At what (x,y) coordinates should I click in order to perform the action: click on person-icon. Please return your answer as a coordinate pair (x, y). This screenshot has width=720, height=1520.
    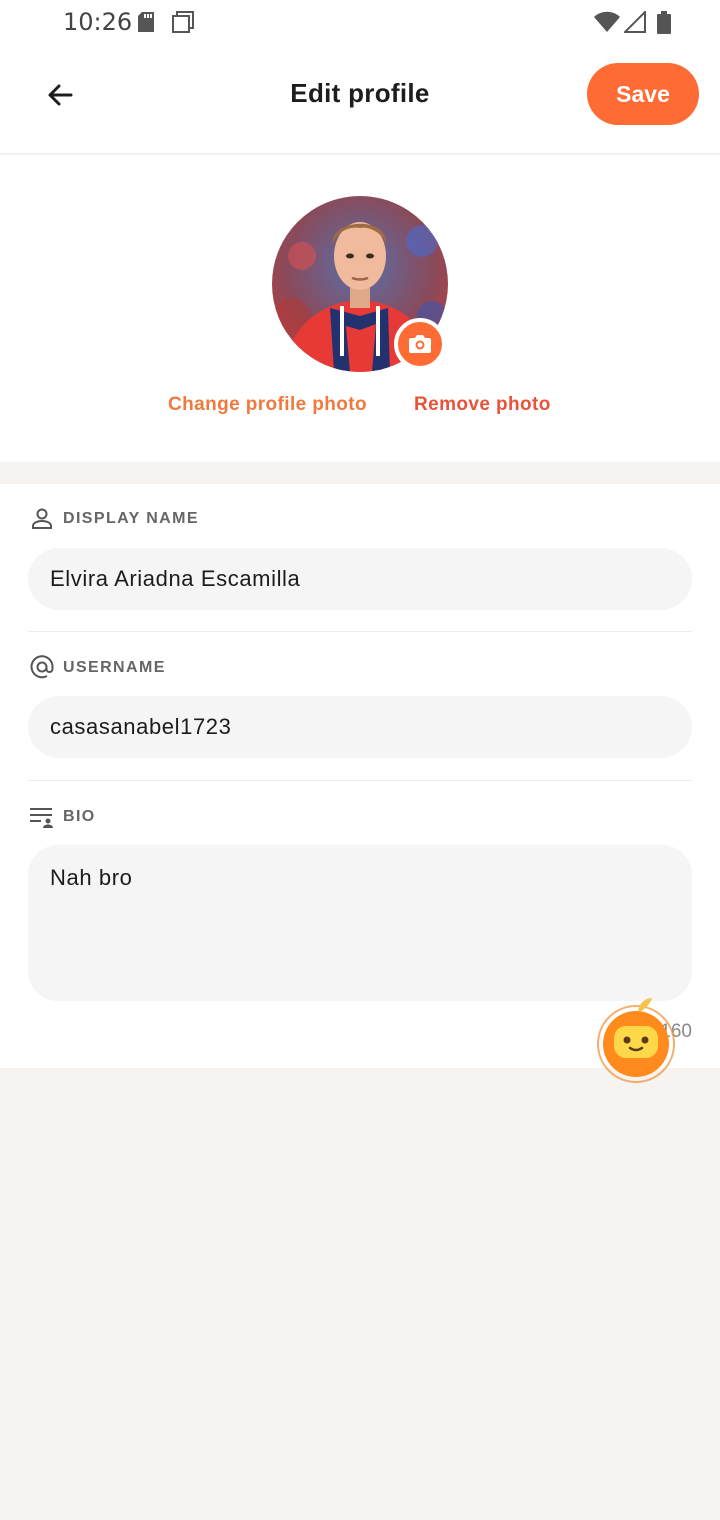
    Looking at the image, I should click on (42, 518).